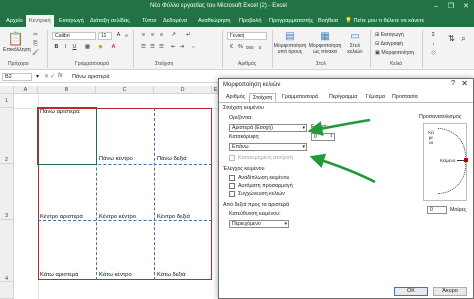  What do you see at coordinates (341, 151) in the screenshot?
I see `annotation-arrows` at bounding box center [341, 151].